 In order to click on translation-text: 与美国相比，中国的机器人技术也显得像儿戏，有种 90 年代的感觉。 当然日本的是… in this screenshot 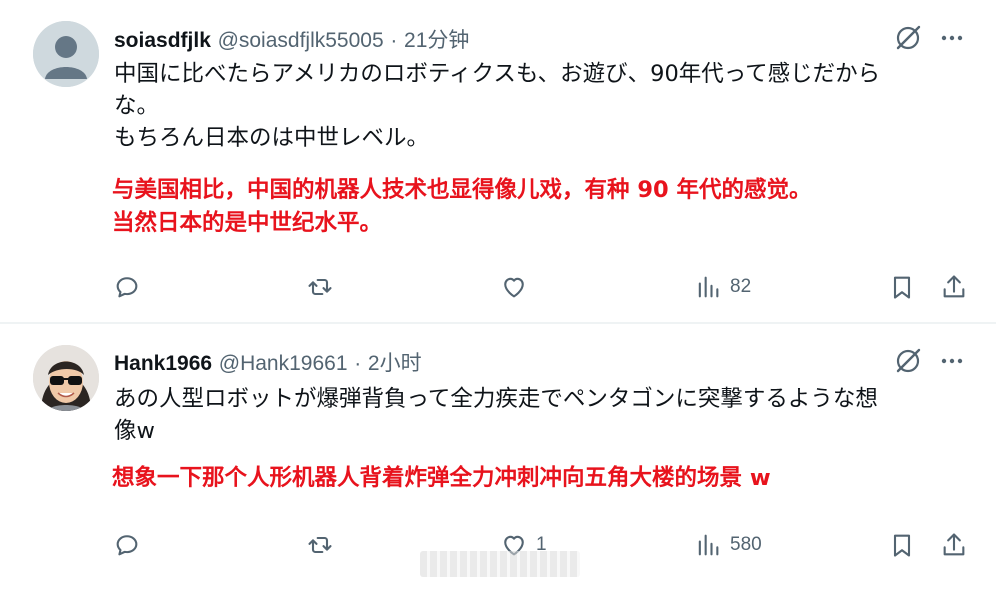, I will do `click(461, 207)`.